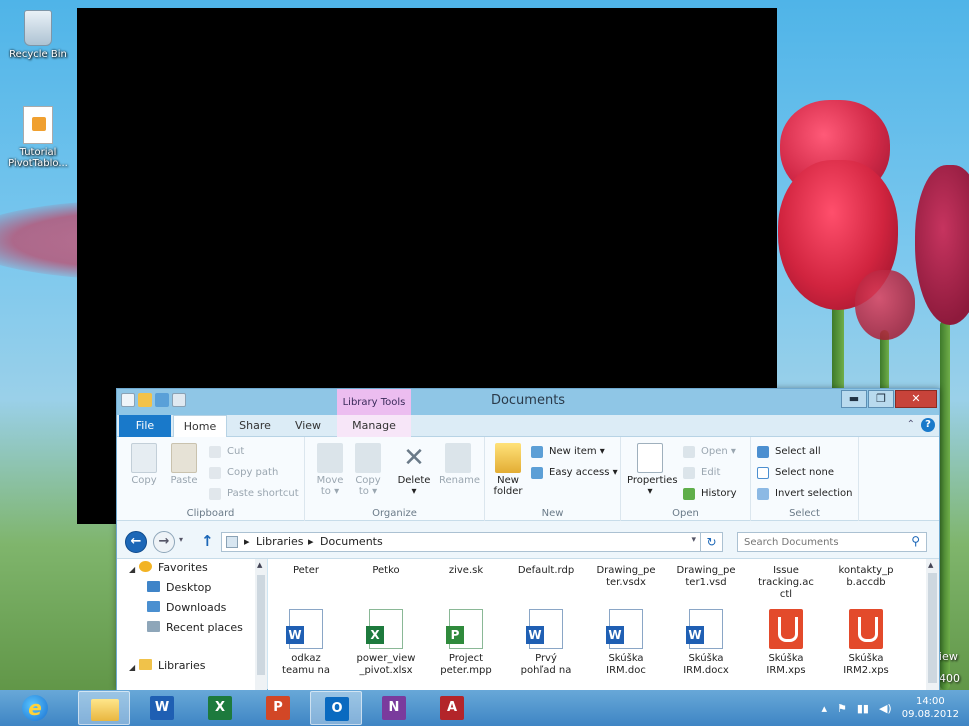  What do you see at coordinates (145, 566) in the screenshot?
I see `star-icon` at bounding box center [145, 566].